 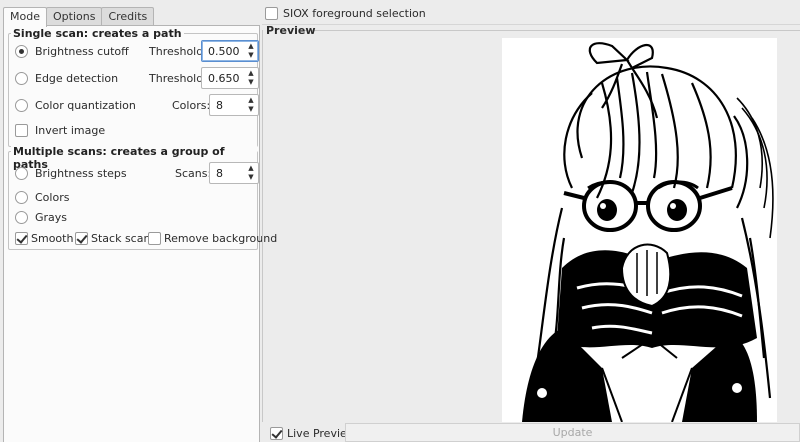 What do you see at coordinates (221, 238) in the screenshot?
I see `remove-background-label: Remove background` at bounding box center [221, 238].